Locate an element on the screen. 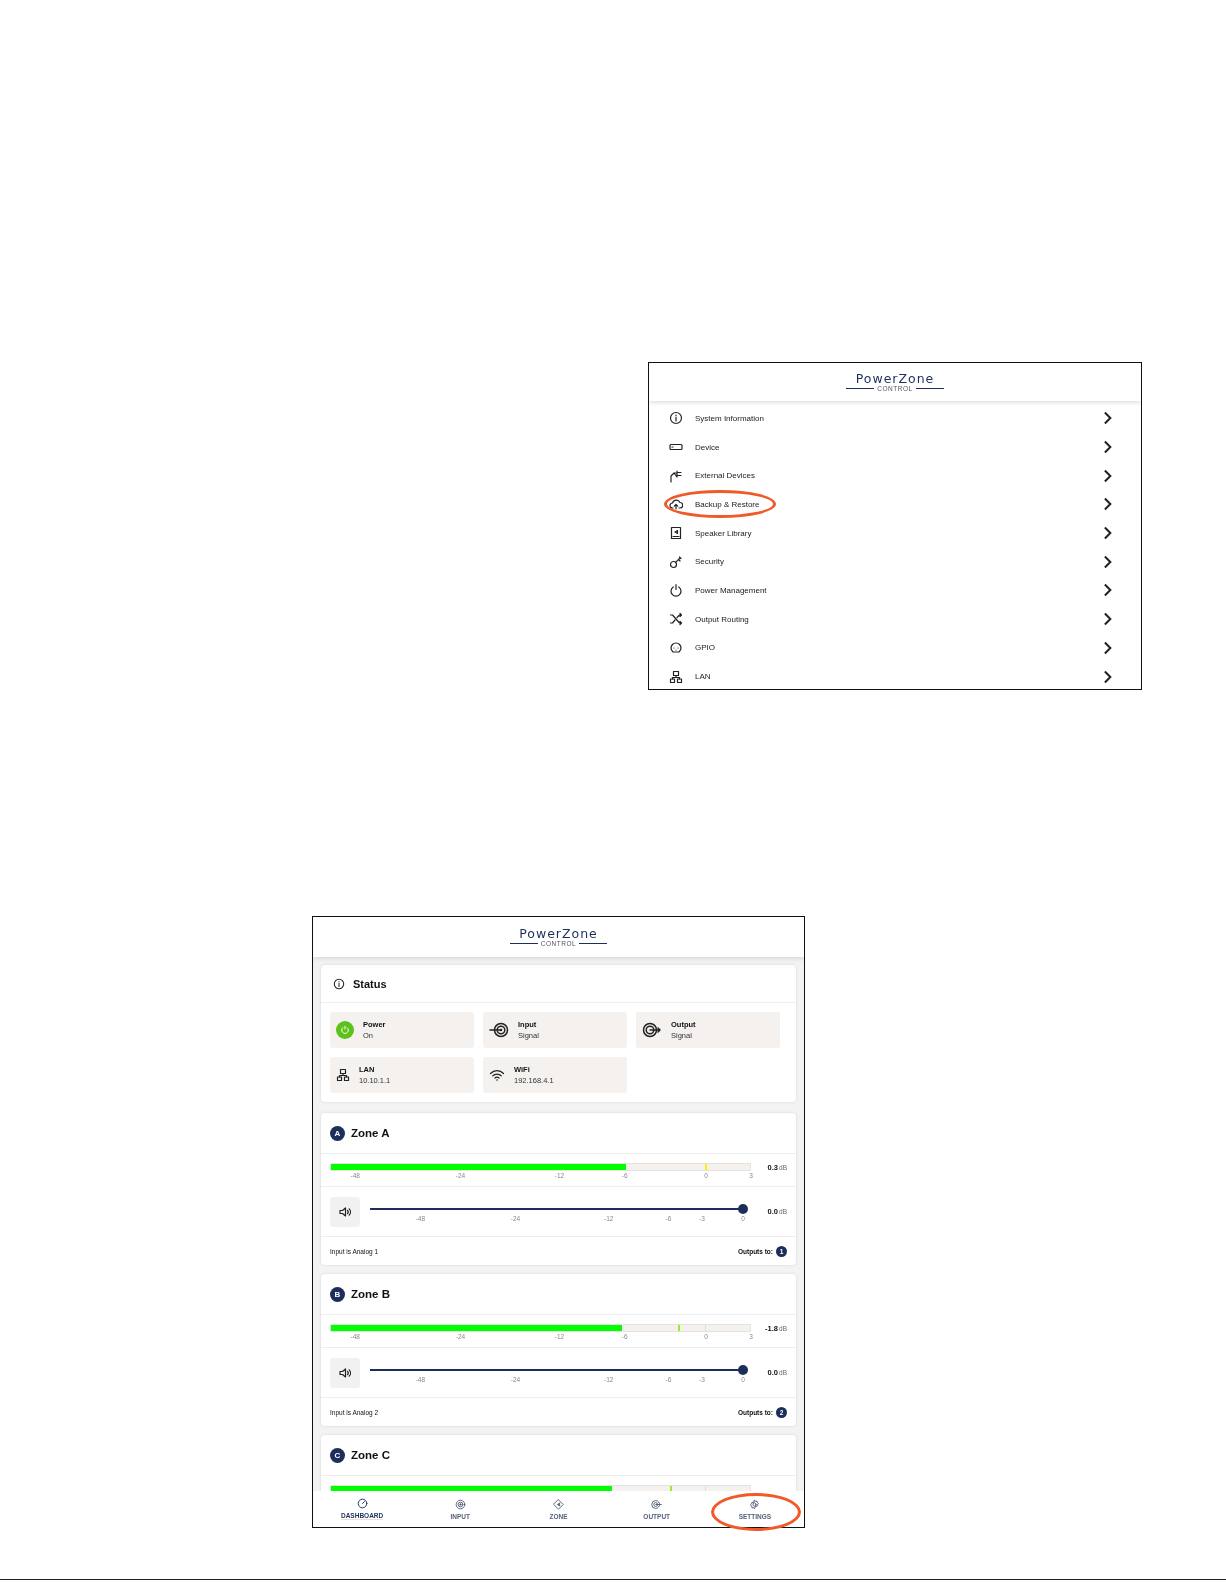 The width and height of the screenshot is (1226, 1583). speaker-book-icon is located at coordinates (676, 533).